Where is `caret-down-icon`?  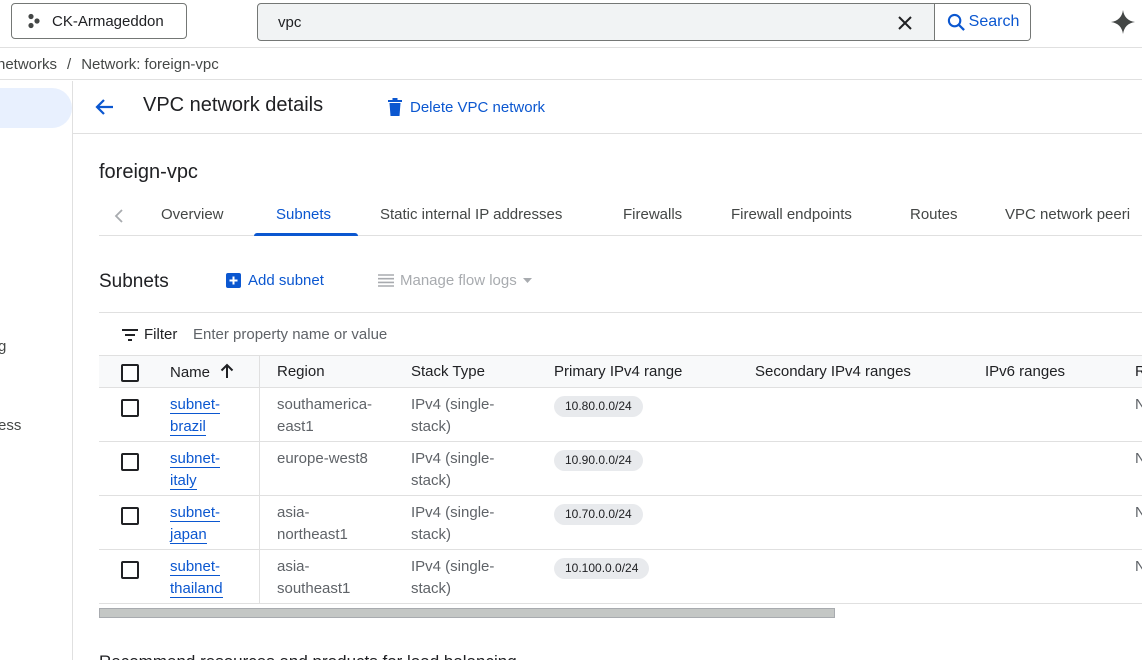
caret-down-icon is located at coordinates (527, 280).